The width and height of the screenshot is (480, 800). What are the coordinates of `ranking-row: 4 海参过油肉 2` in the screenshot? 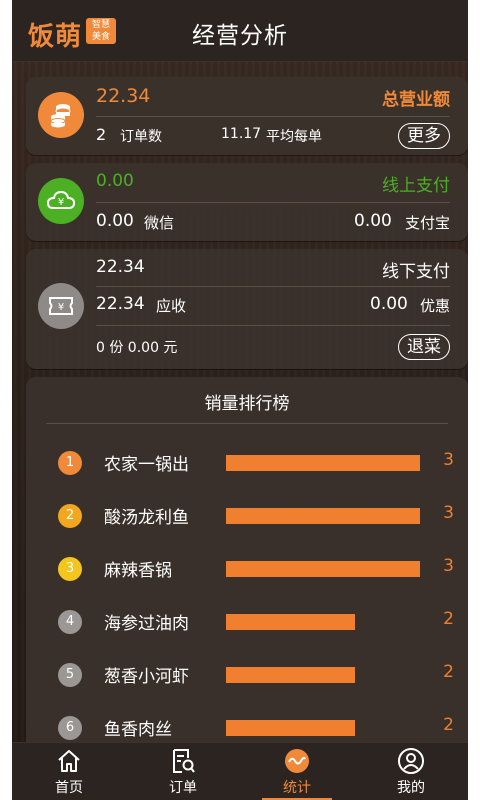 It's located at (247, 622).